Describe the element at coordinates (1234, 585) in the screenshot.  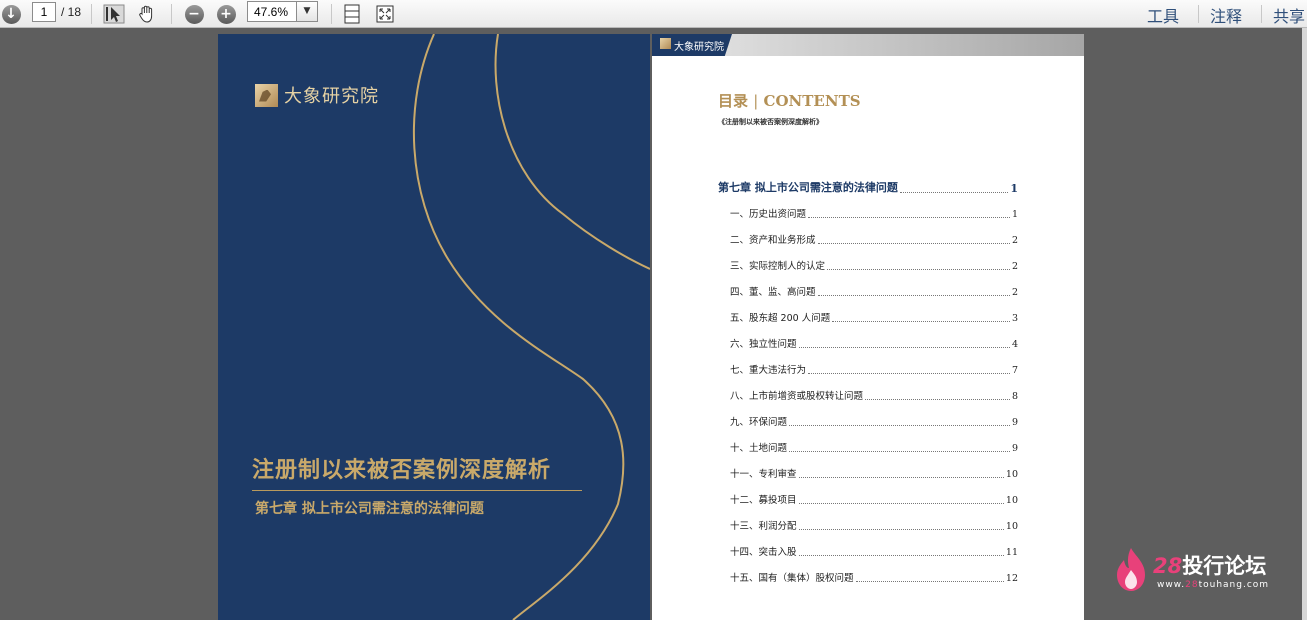
I see `watermark-url-suffix: touhang.com` at that location.